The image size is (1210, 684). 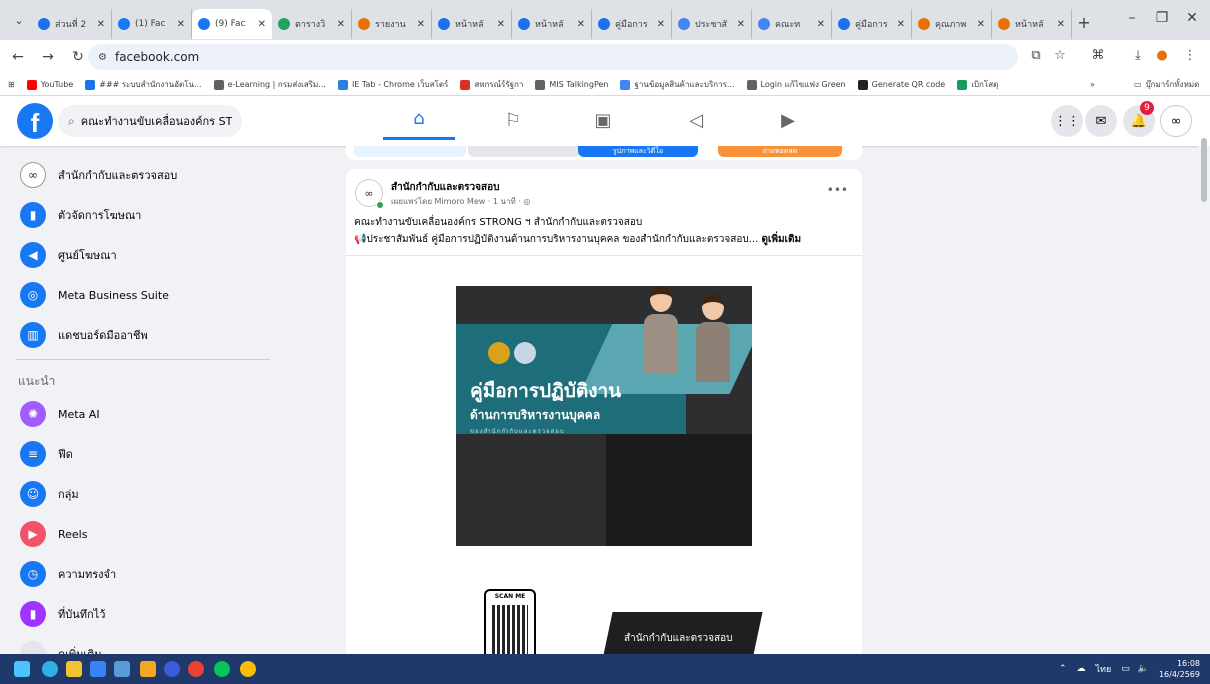 What do you see at coordinates (419, 120) in the screenshot?
I see `nav-home-tab: ⌂` at bounding box center [419, 120].